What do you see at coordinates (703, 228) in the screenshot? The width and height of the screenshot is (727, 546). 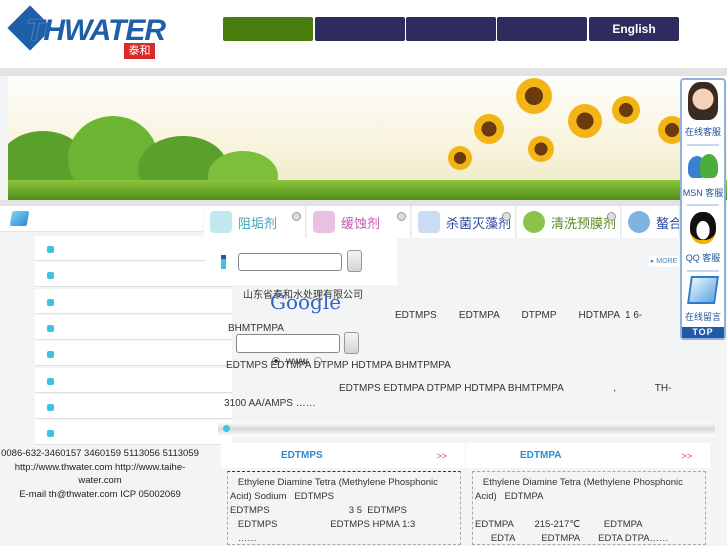 I see `qq-penguin-icon` at bounding box center [703, 228].